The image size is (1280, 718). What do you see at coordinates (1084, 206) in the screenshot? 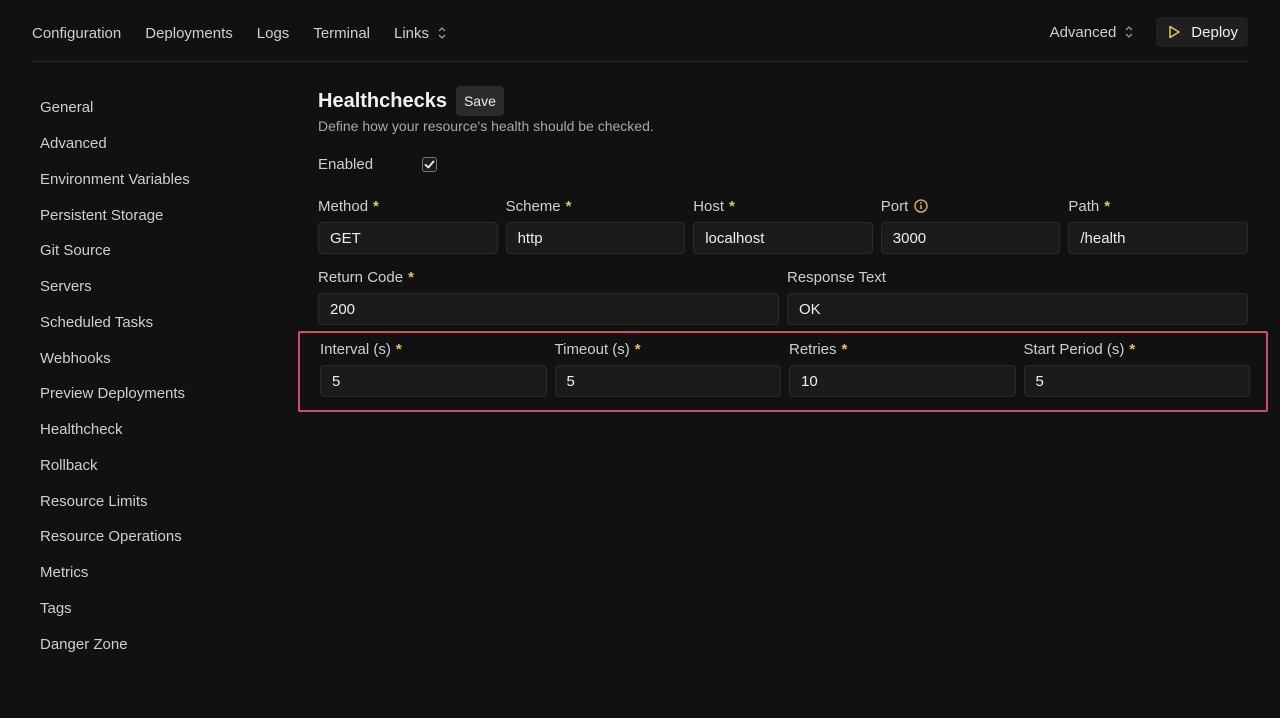
I see `path-label: Path` at bounding box center [1084, 206].